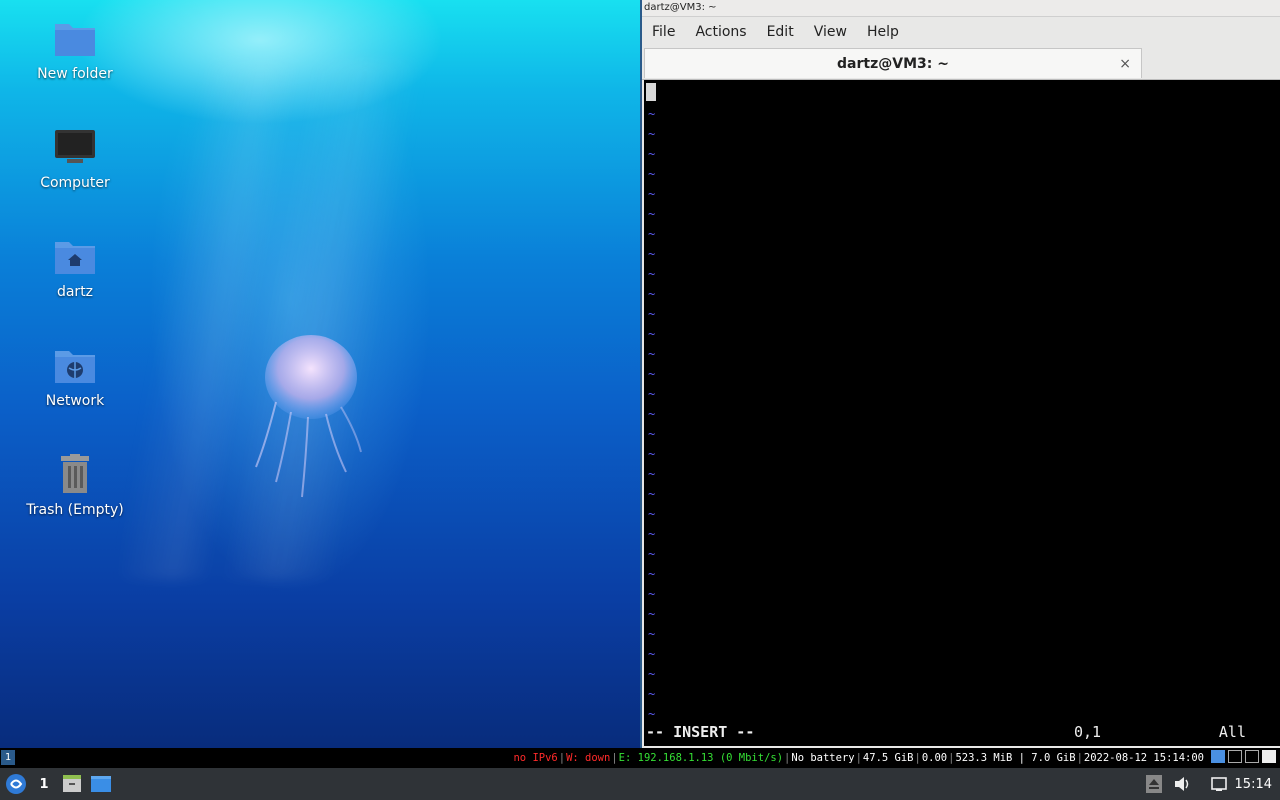 This screenshot has height=800, width=1280. I want to click on battery-status: No battery, so click(823, 758).